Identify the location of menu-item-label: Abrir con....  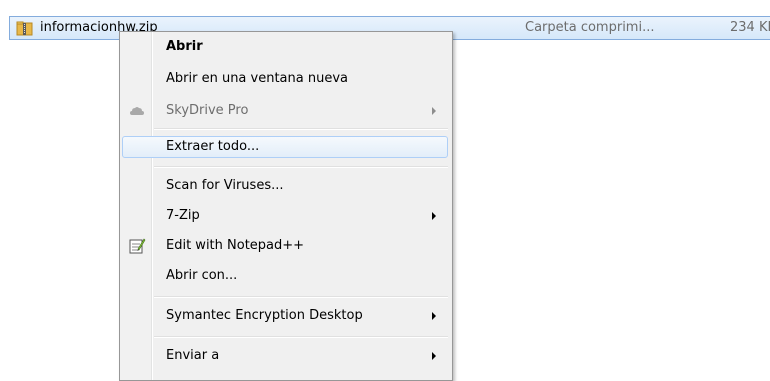
(202, 275).